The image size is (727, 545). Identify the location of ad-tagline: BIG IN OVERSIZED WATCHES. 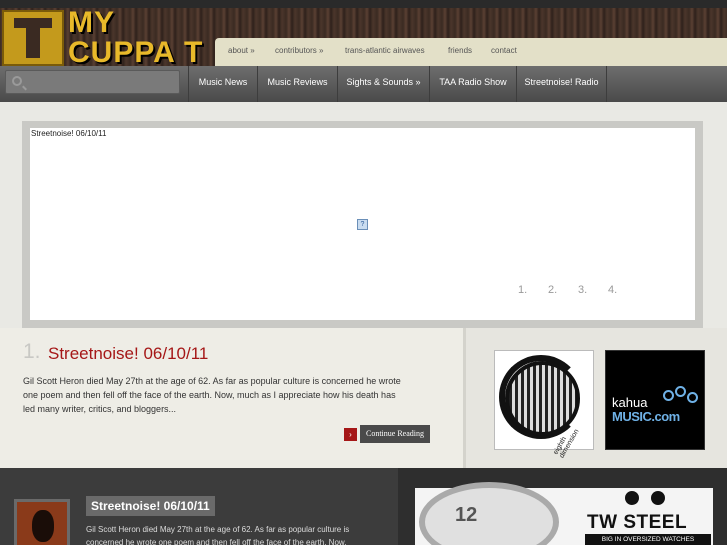
(648, 539).